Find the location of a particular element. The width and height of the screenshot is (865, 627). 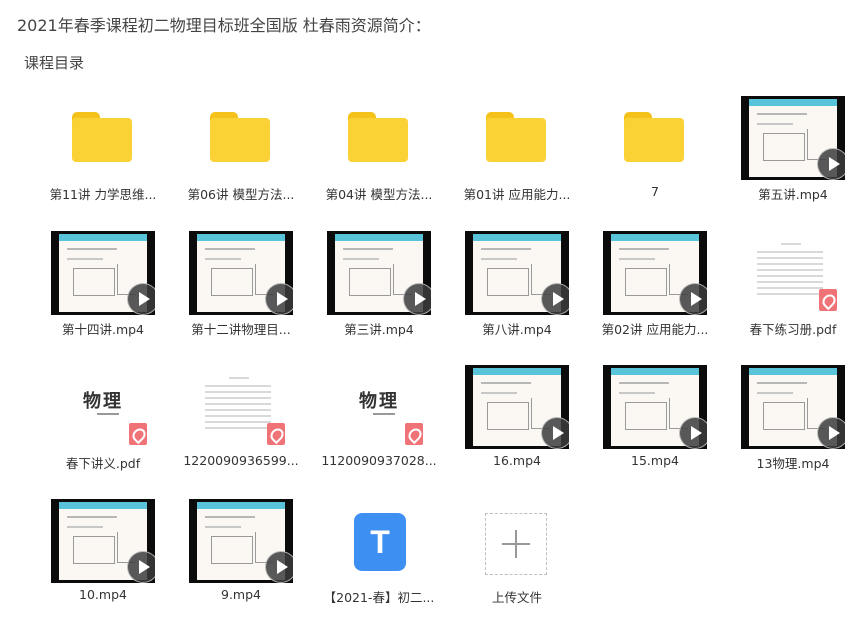

text-document-icon: T is located at coordinates (380, 542).